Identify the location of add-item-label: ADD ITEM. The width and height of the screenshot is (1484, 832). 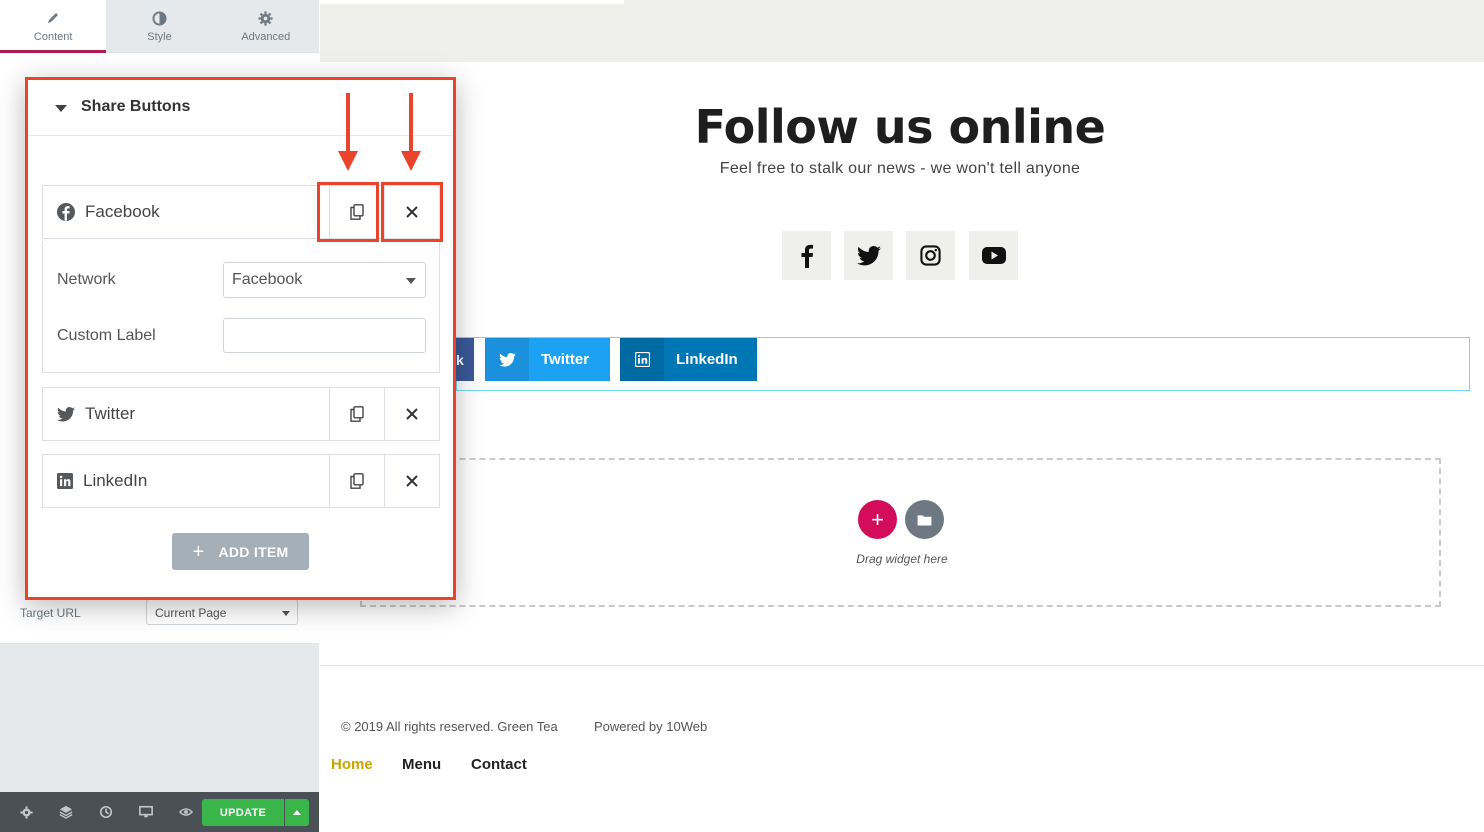
(253, 551).